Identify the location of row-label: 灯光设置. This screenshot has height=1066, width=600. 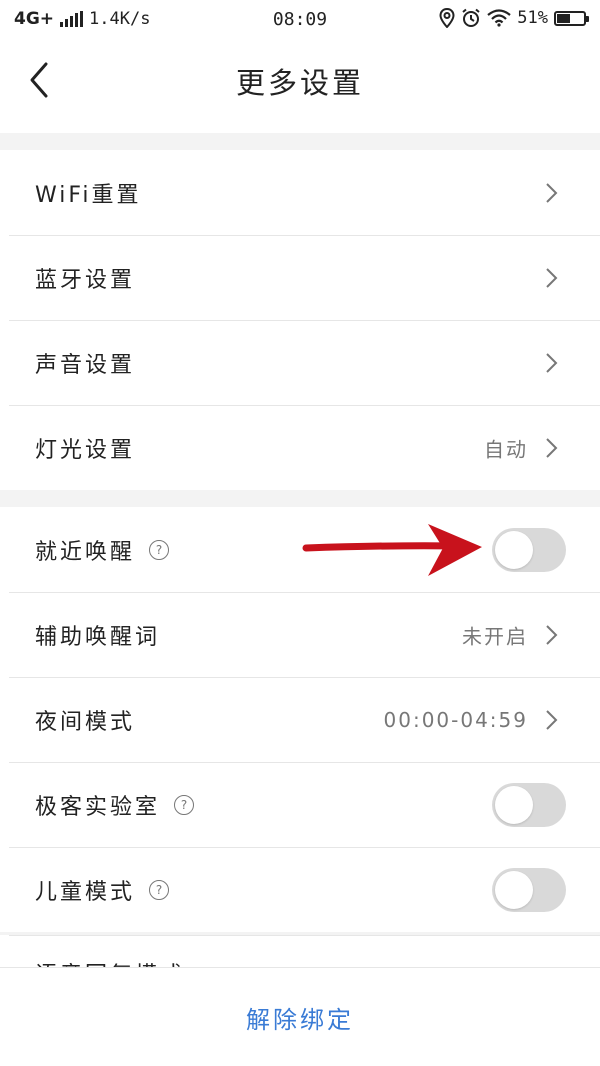
(85, 450).